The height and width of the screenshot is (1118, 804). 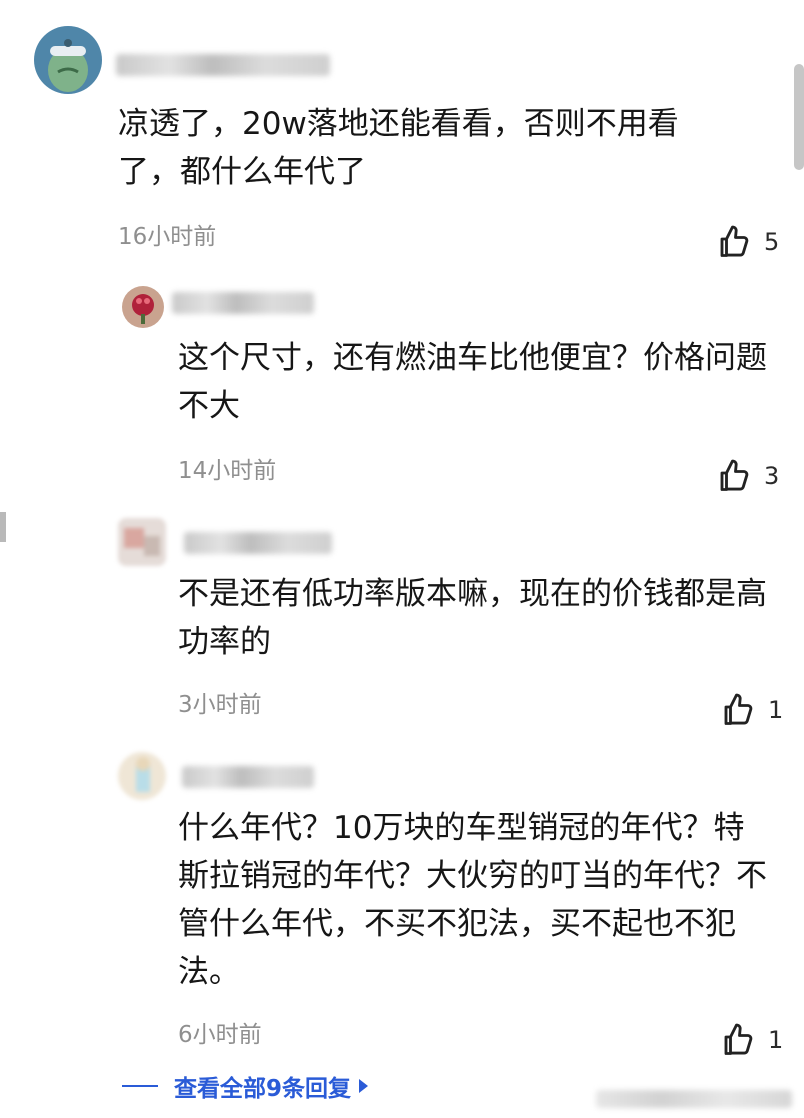 I want to click on like-count: 3, so click(x=772, y=476).